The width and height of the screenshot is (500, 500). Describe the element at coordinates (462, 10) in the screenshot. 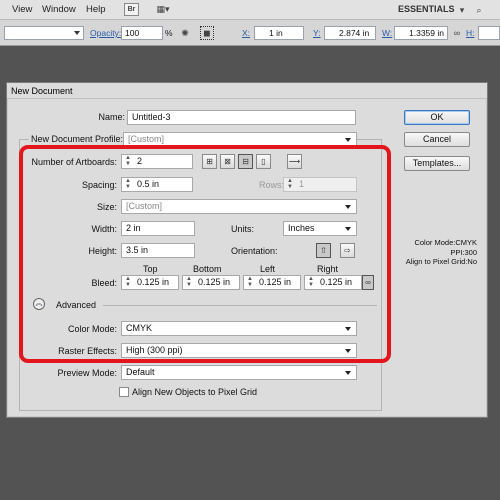

I see `chevron-down-icon: ▾` at that location.